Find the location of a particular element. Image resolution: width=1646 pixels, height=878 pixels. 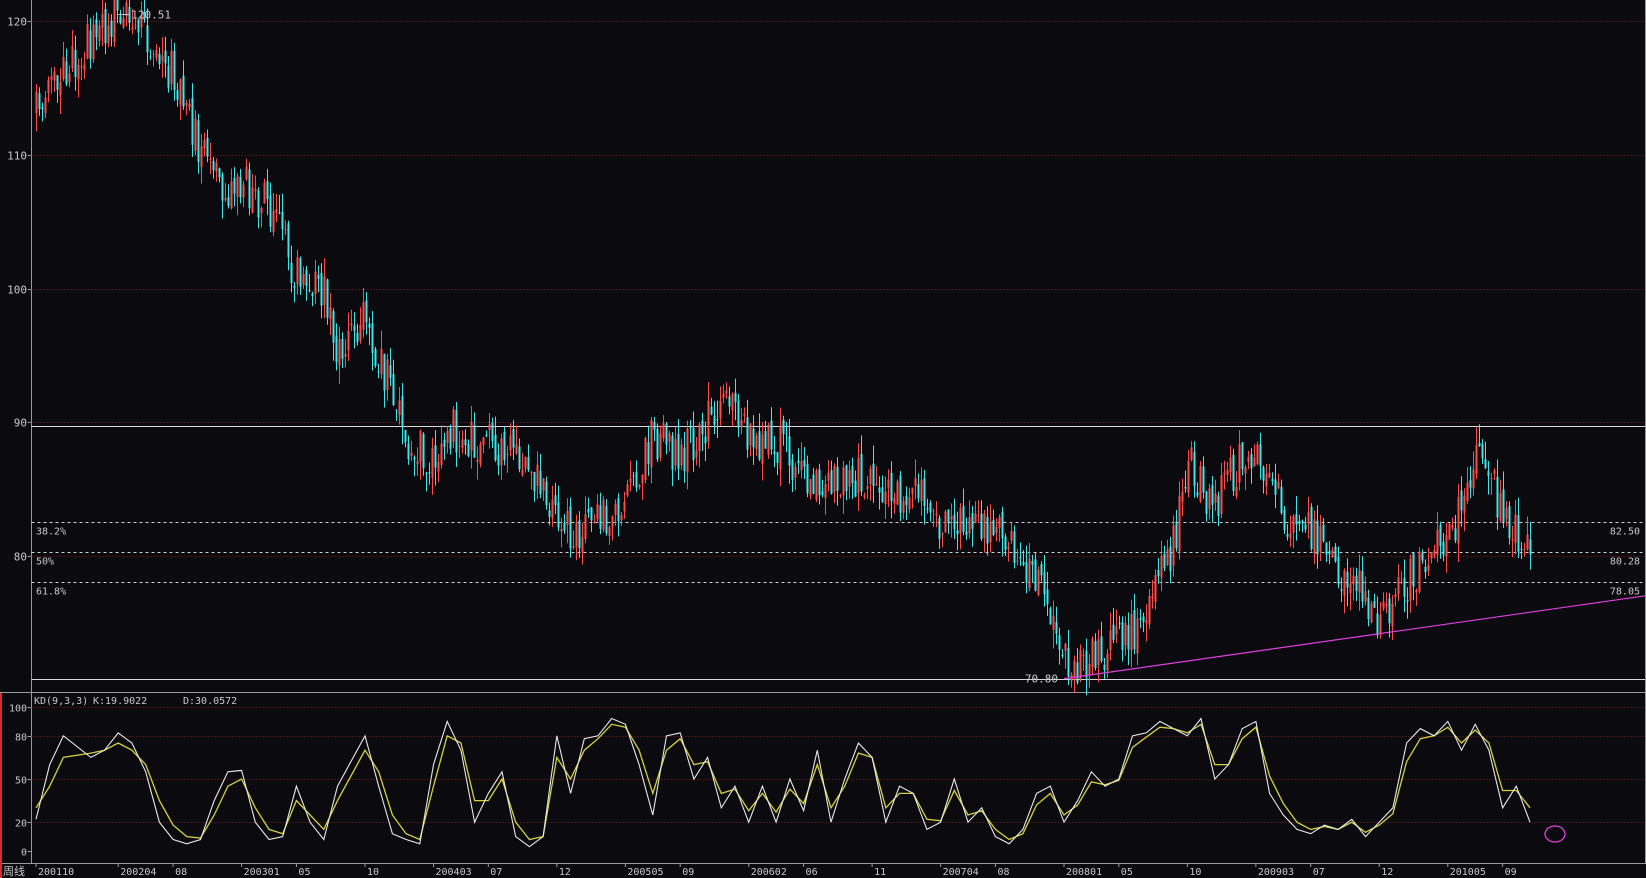

period-label: 周线 is located at coordinates (14, 871).